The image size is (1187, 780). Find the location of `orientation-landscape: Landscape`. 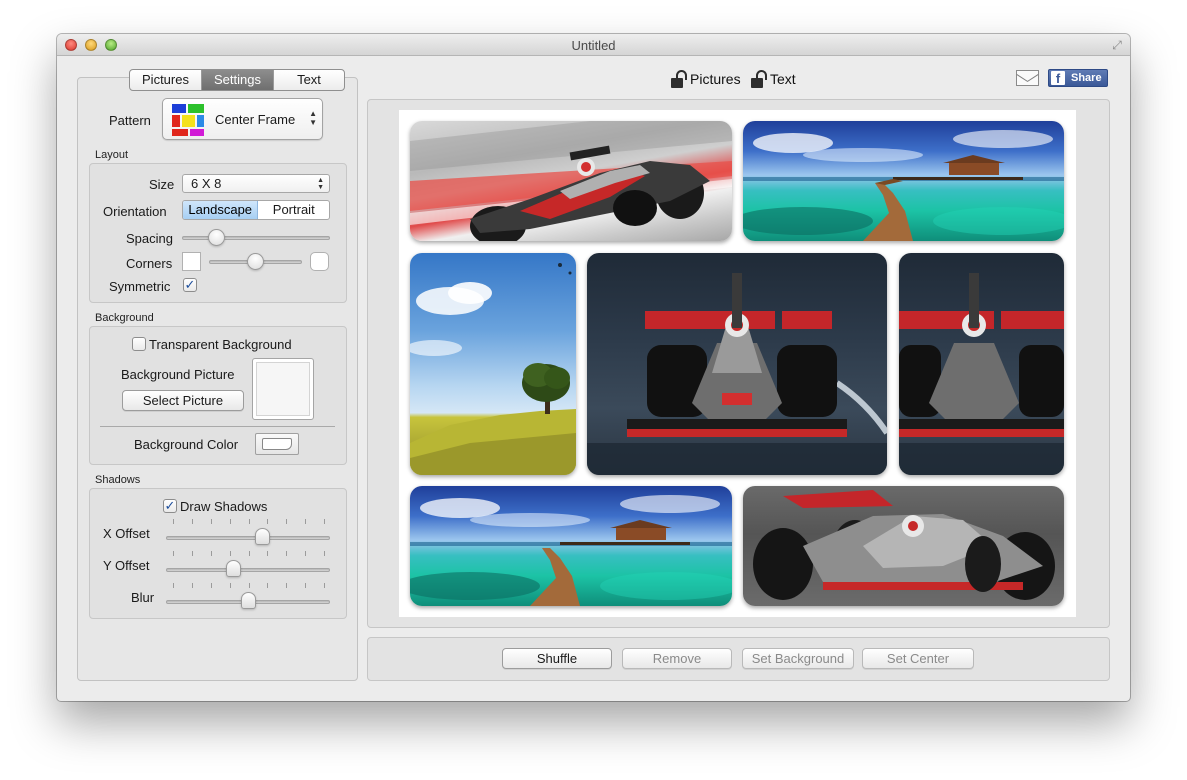

orientation-landscape: Landscape is located at coordinates (221, 210).